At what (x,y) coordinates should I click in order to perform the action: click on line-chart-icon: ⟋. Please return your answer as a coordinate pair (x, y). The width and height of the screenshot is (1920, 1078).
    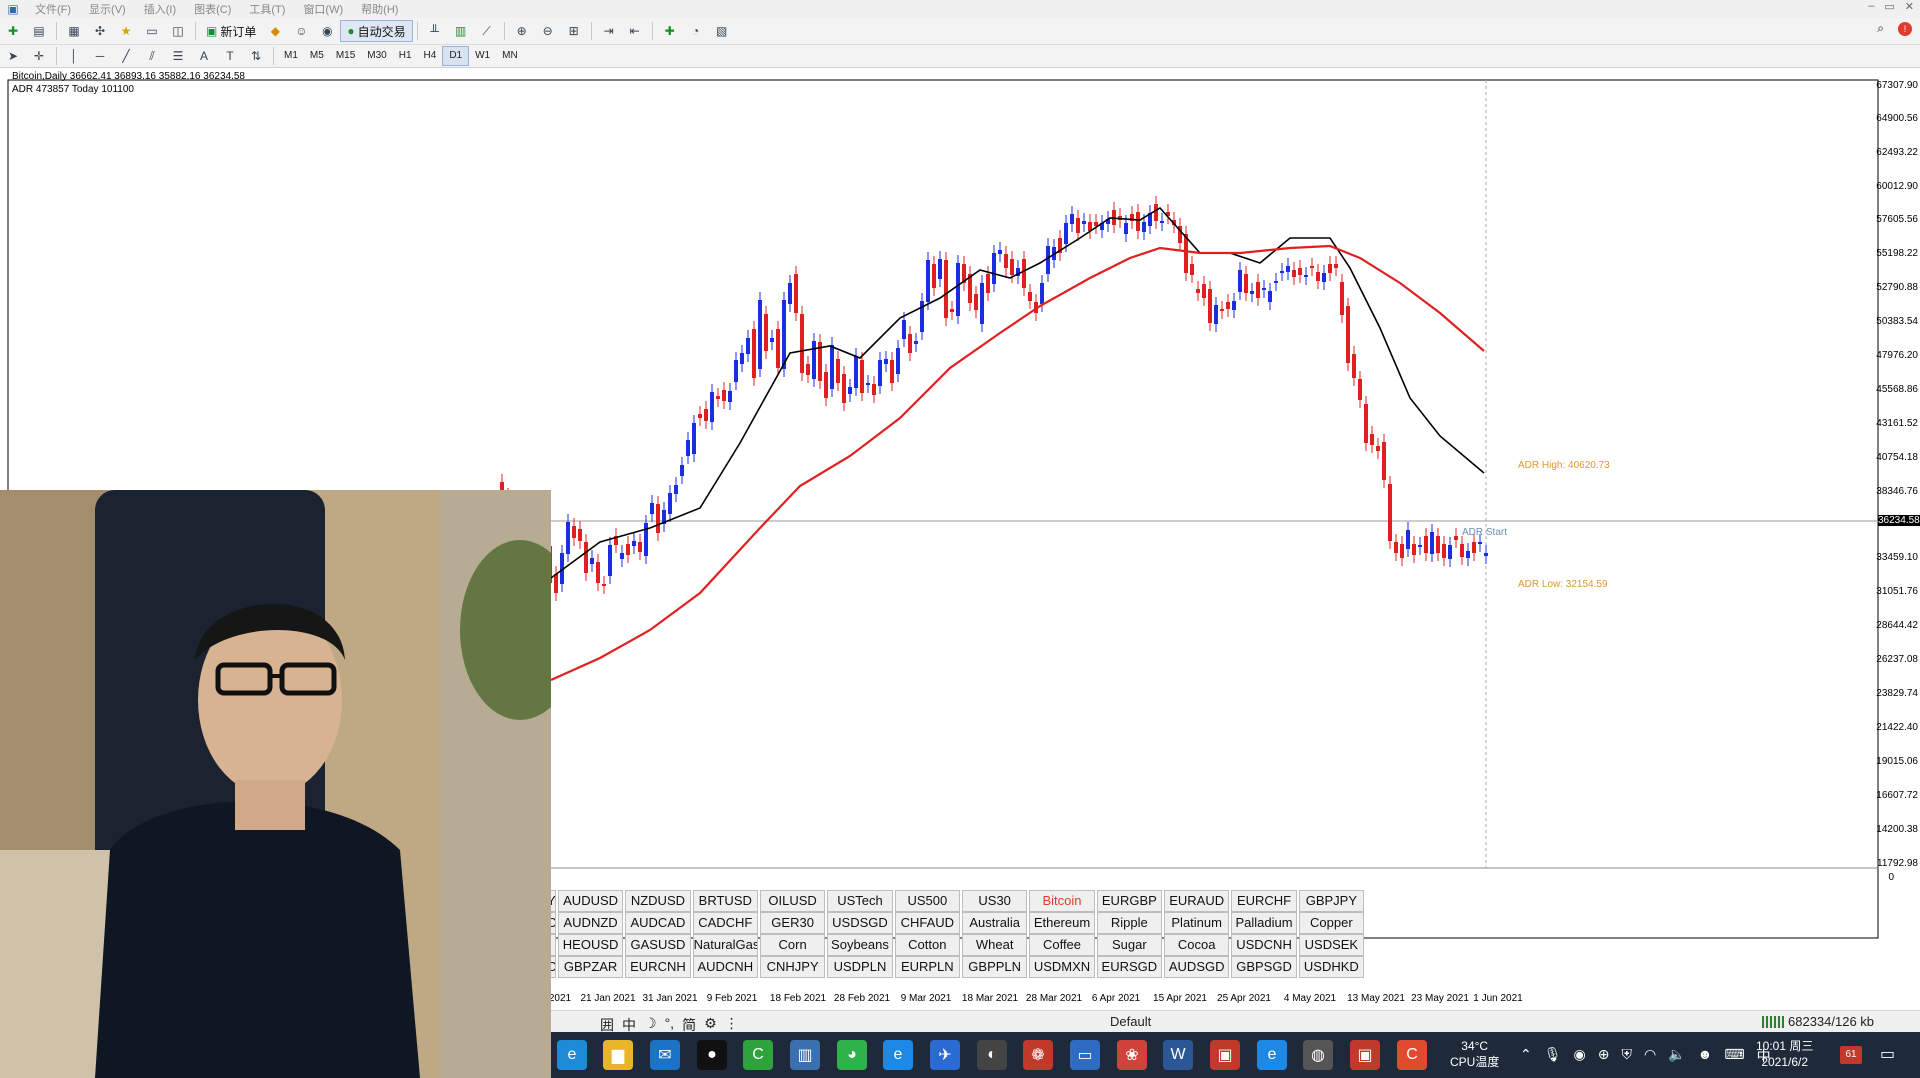
    Looking at the image, I should click on (487, 31).